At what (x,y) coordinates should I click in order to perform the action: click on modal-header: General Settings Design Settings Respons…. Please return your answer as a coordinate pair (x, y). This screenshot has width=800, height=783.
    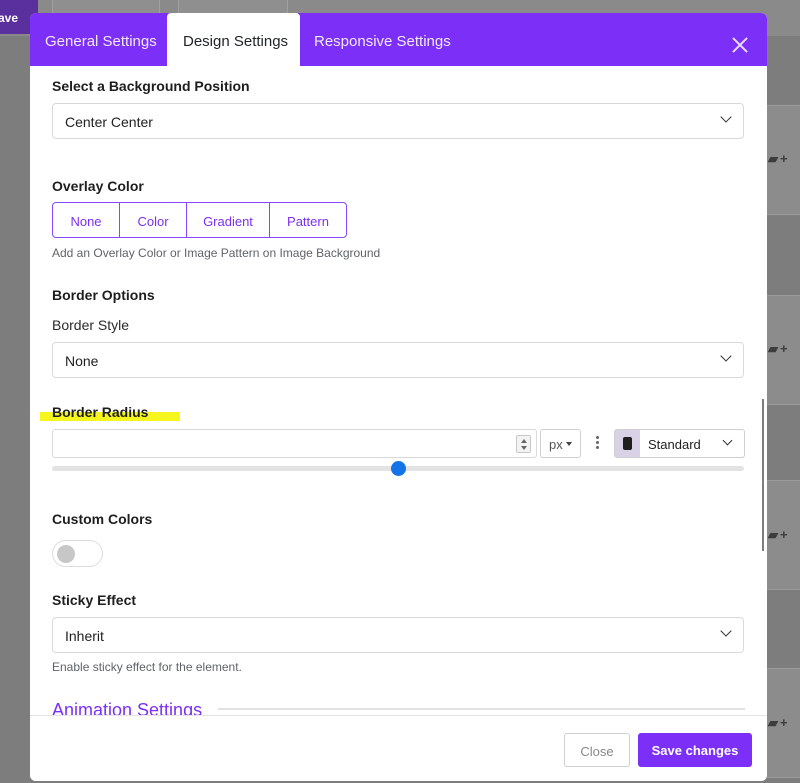
    Looking at the image, I should click on (398, 39).